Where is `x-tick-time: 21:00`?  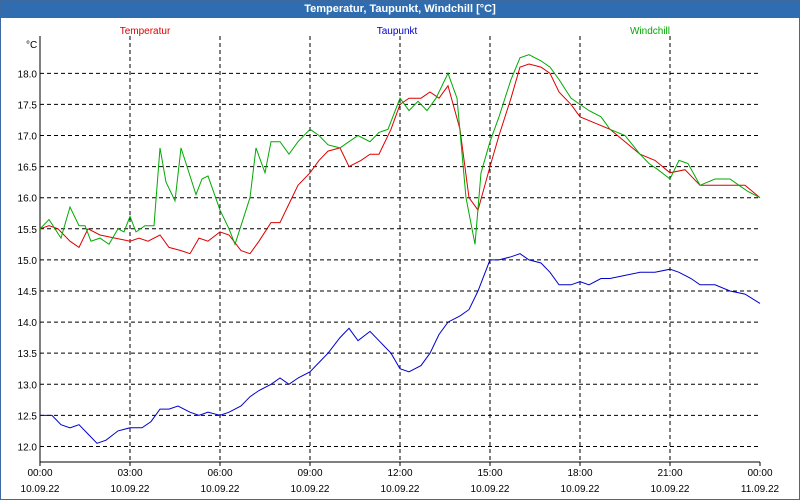 x-tick-time: 21:00 is located at coordinates (669, 473).